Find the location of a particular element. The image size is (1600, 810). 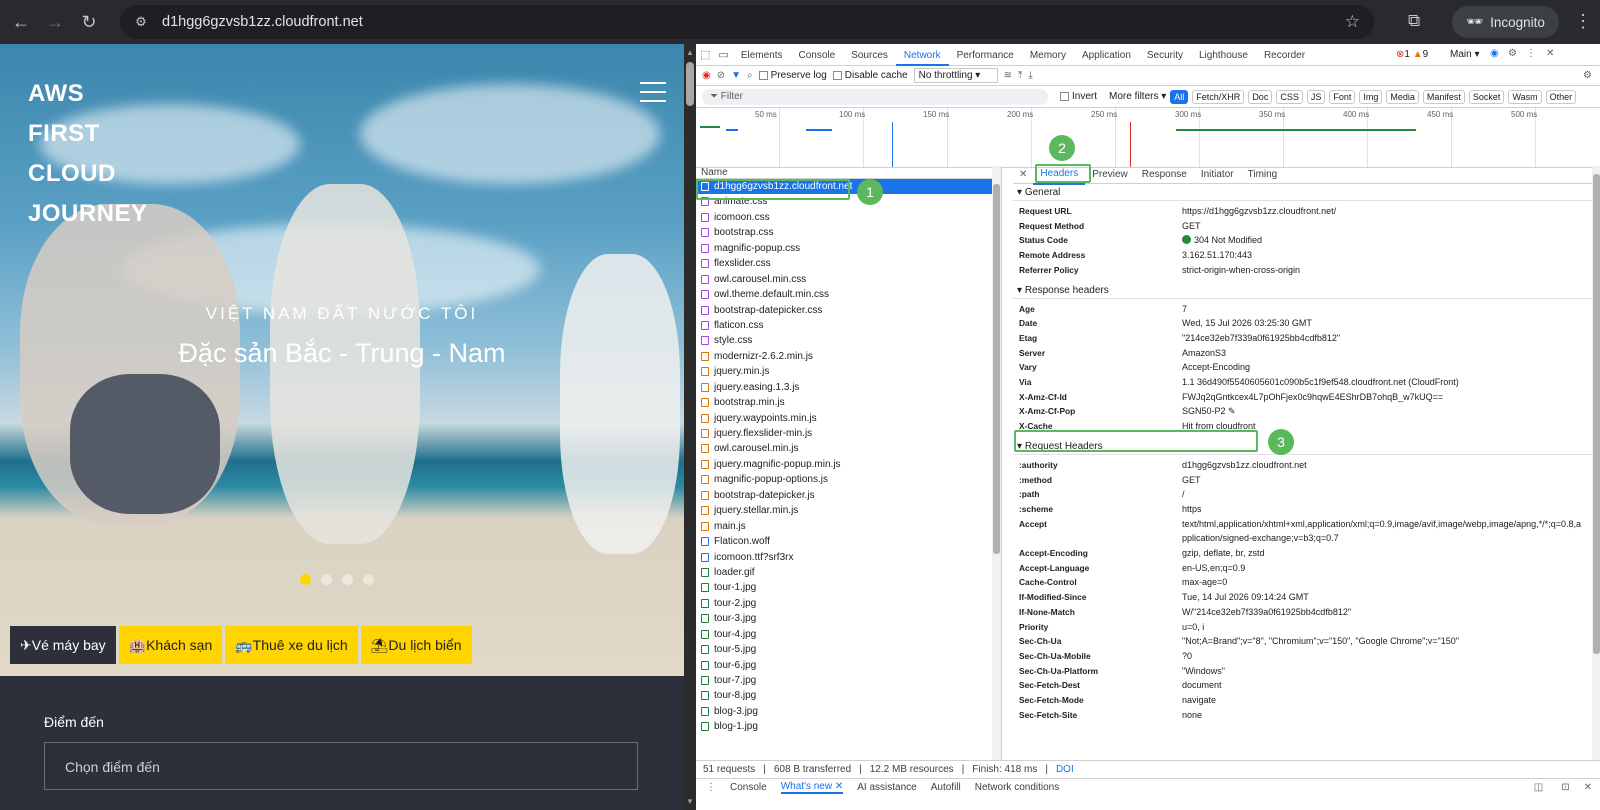

incognito-badge: 🕶 Incognito is located at coordinates (1505, 22).